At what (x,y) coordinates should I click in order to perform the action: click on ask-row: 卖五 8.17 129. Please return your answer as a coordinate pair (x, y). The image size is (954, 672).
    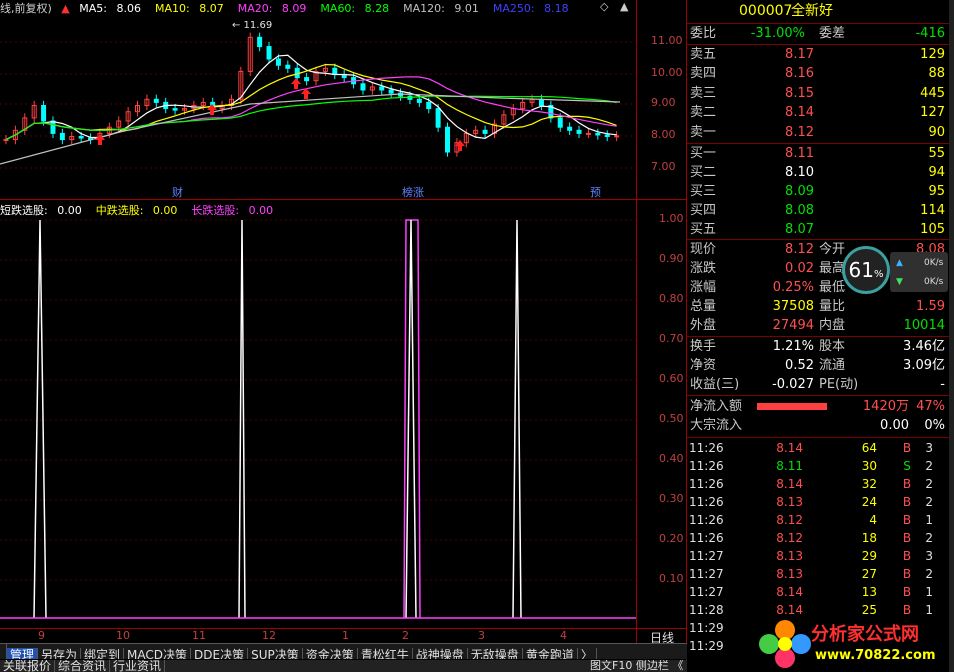
    Looking at the image, I should click on (817, 54).